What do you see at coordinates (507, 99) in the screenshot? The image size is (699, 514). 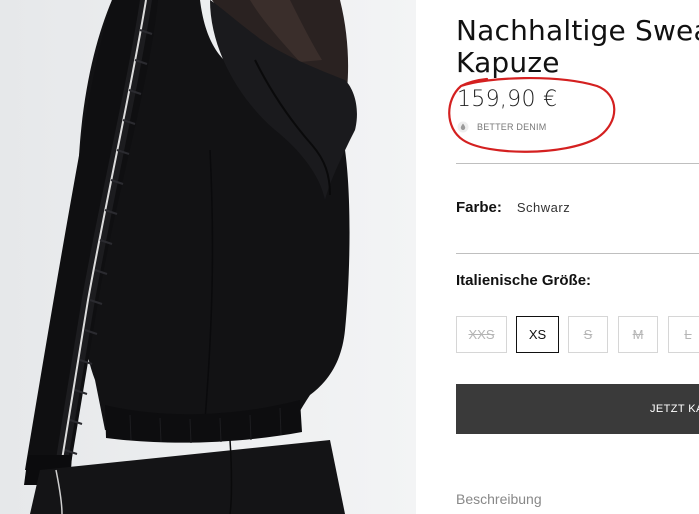 I see `product-price: 159,90 €` at bounding box center [507, 99].